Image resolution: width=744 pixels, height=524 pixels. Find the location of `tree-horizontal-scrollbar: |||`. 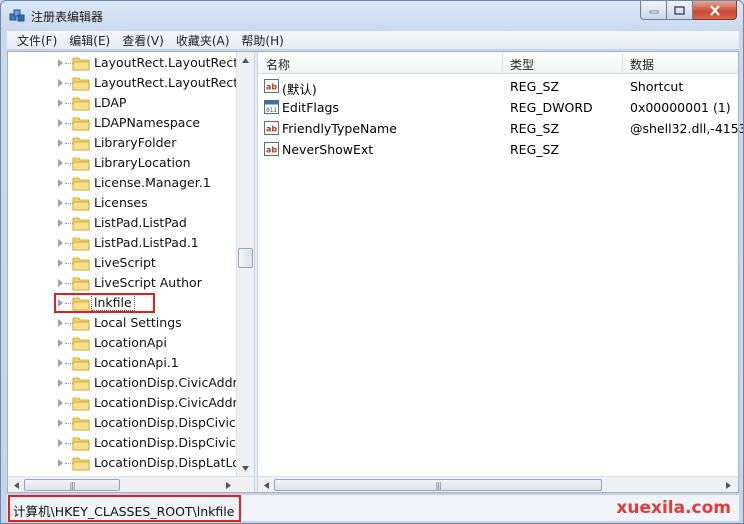

tree-horizontal-scrollbar: ||| is located at coordinates (131, 484).